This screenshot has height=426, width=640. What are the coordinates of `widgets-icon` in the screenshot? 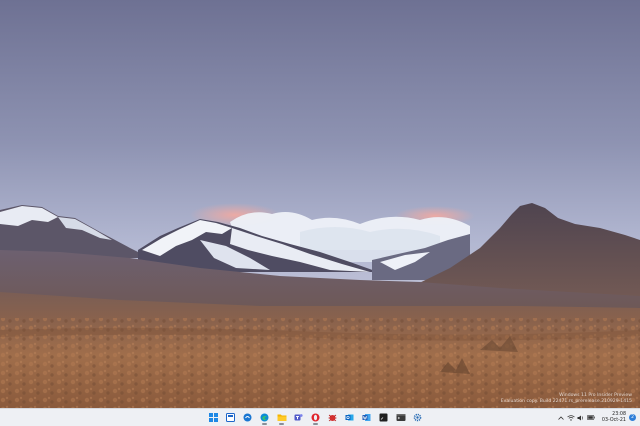 It's located at (247, 417).